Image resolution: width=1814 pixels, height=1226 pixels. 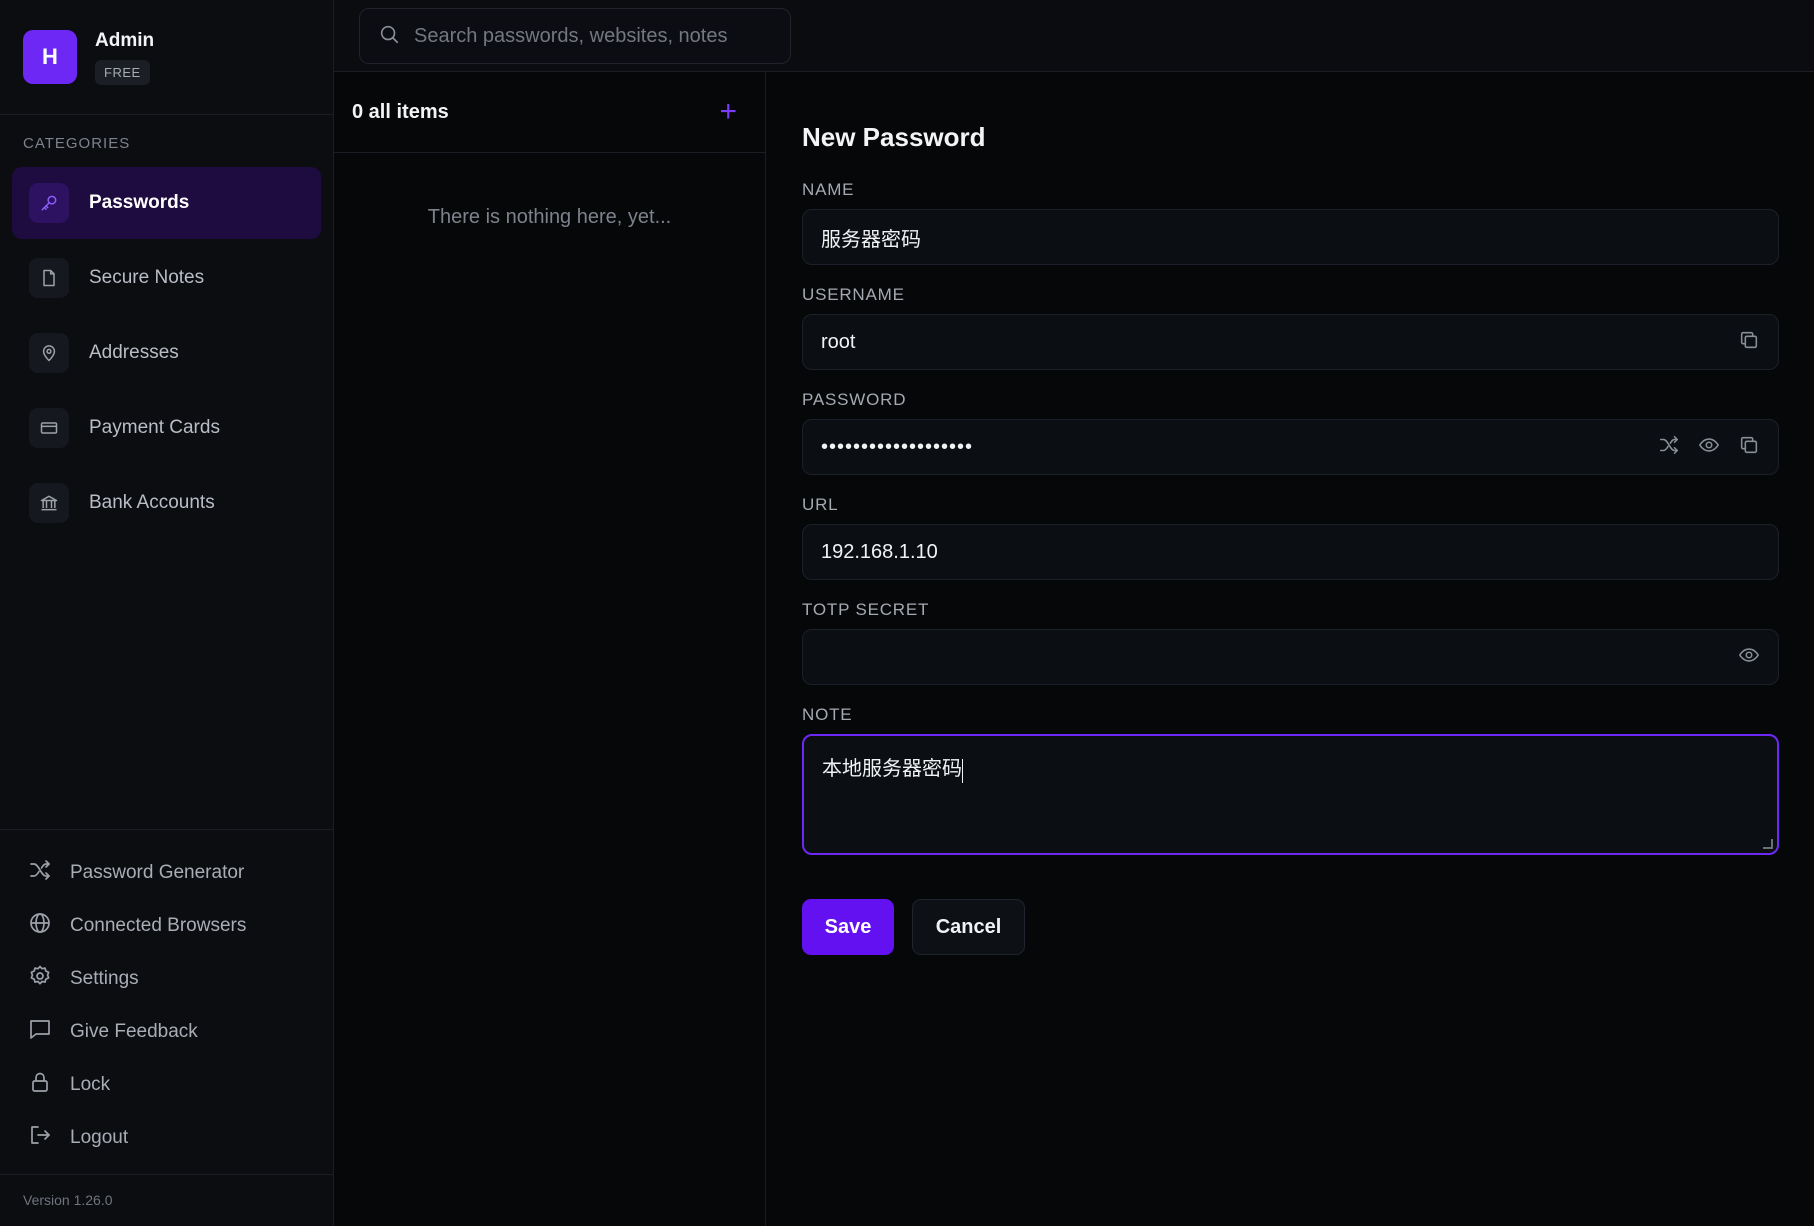 What do you see at coordinates (1074, 36) in the screenshot?
I see `top-bar` at bounding box center [1074, 36].